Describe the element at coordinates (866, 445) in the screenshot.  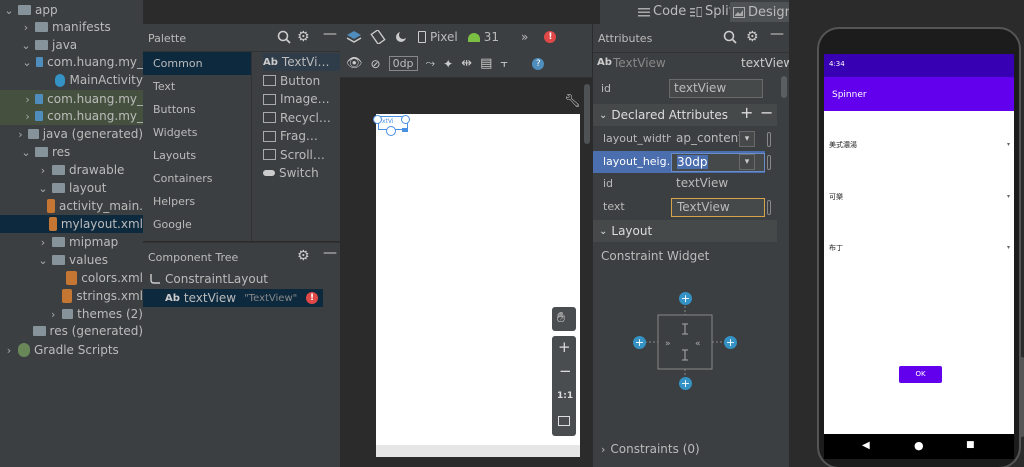
I see `nav-back-icon: ◀` at that location.